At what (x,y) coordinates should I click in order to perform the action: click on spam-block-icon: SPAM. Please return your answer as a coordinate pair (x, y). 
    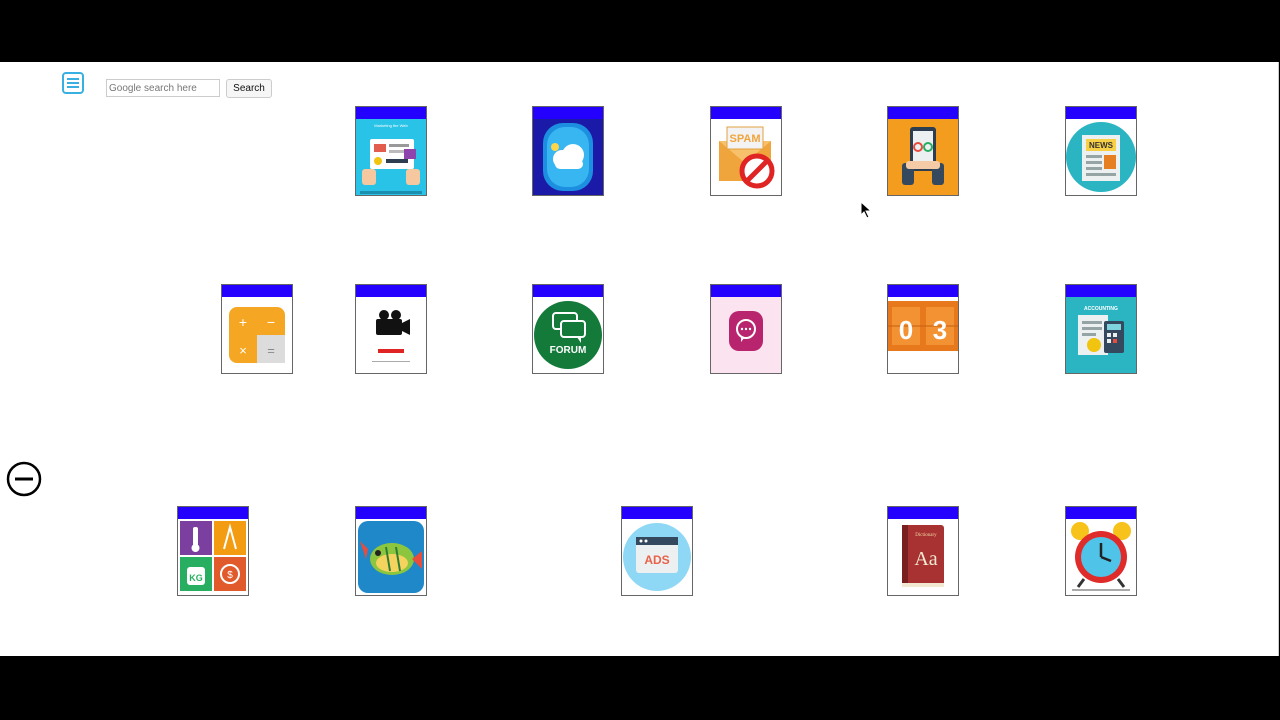
    Looking at the image, I should click on (746, 157).